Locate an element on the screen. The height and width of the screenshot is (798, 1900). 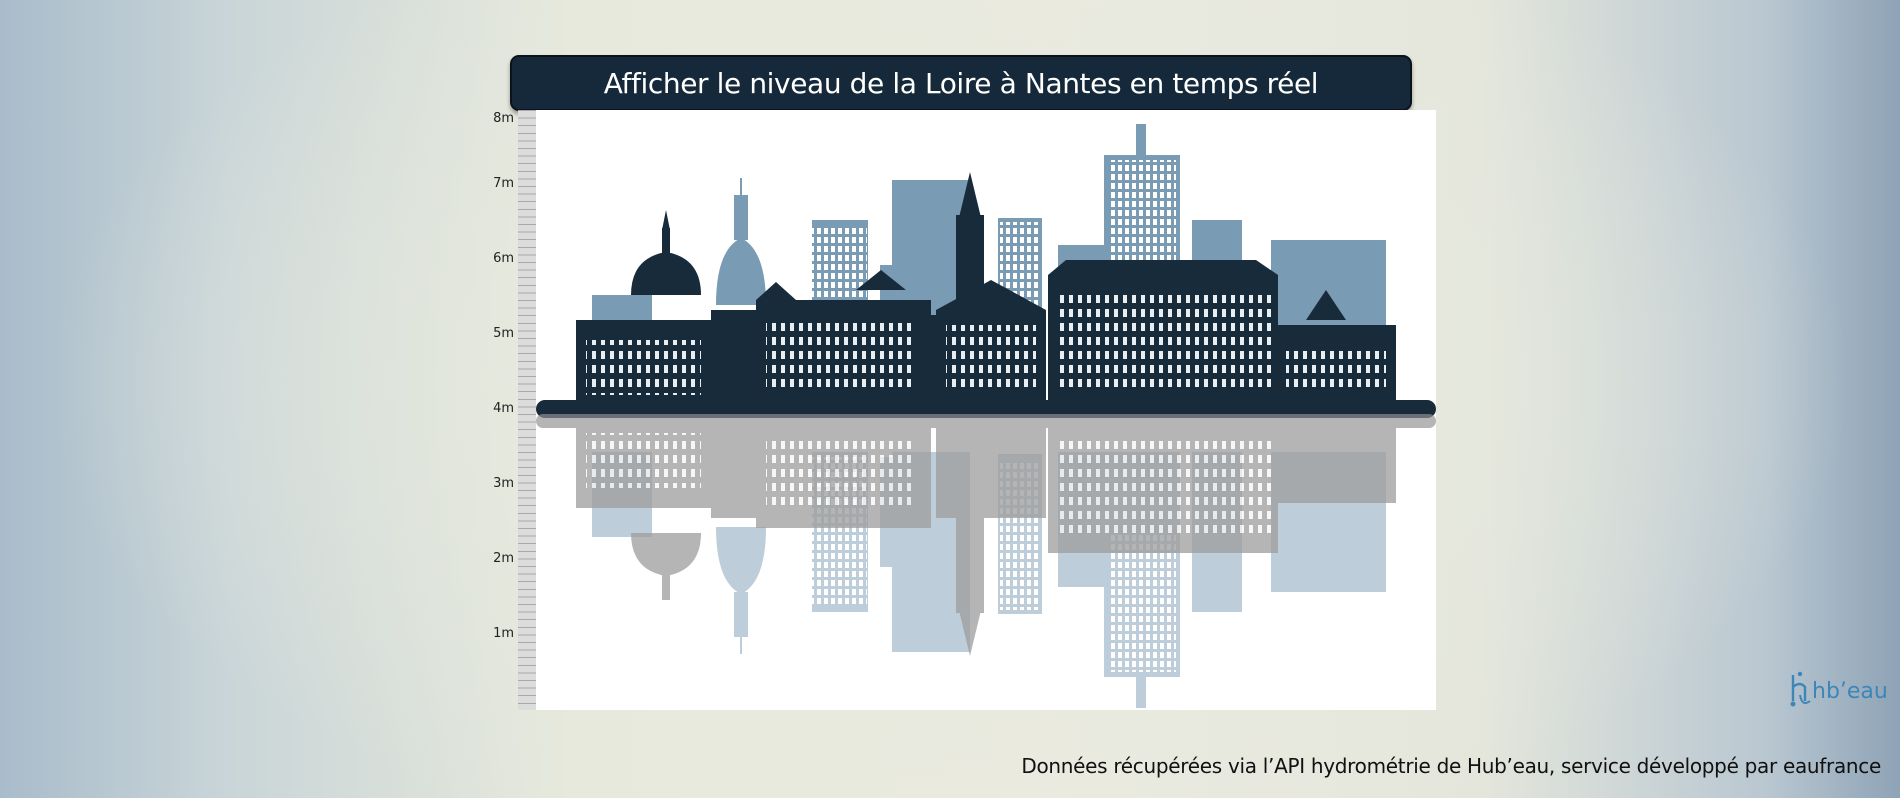
tick-label-1m: 1m is located at coordinates (503, 633).